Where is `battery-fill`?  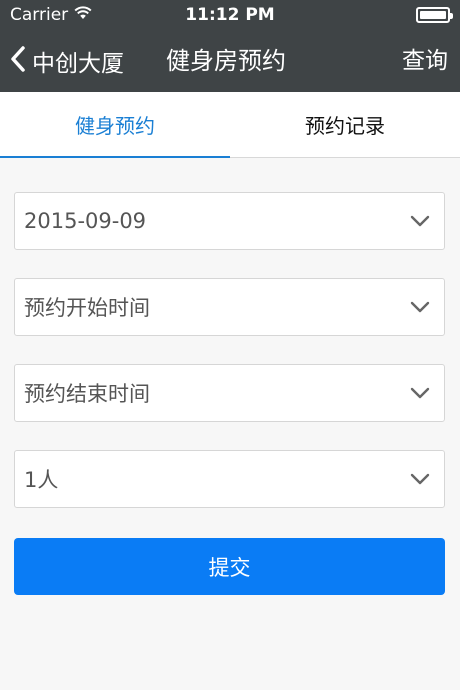 battery-fill is located at coordinates (433, 15).